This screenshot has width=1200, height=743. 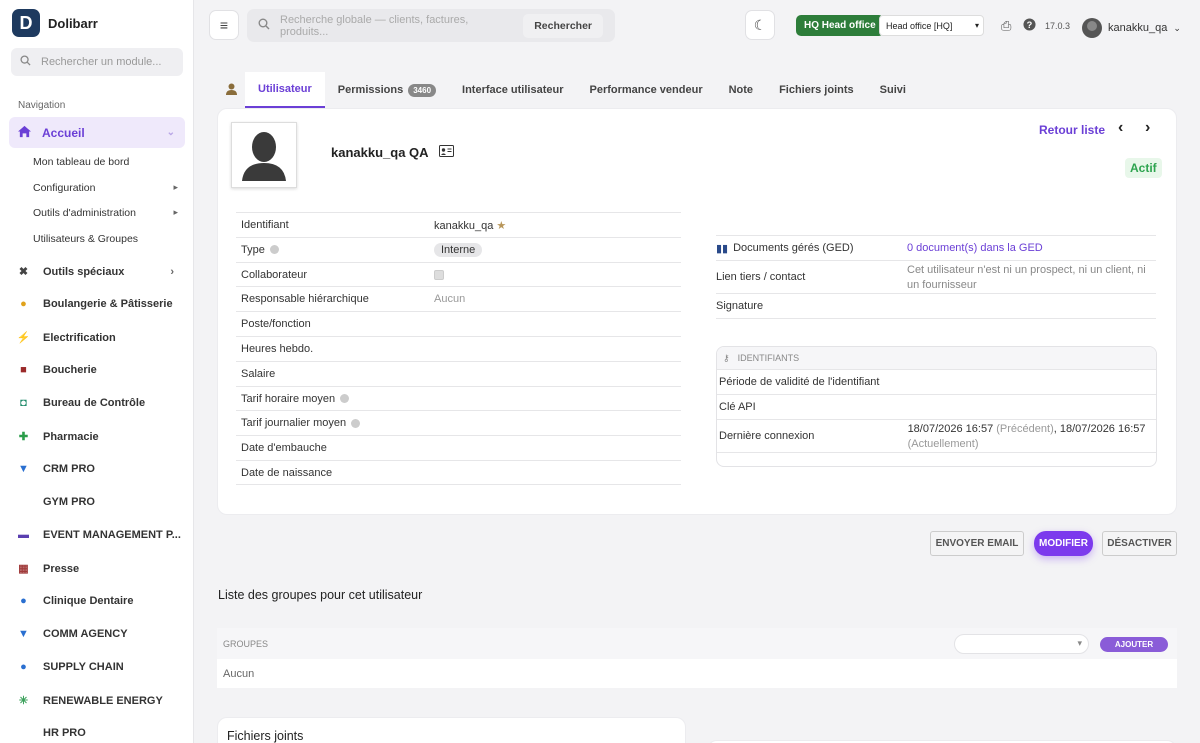 I want to click on entity-select: Head office [HQ] ▾, so click(x=931, y=25).